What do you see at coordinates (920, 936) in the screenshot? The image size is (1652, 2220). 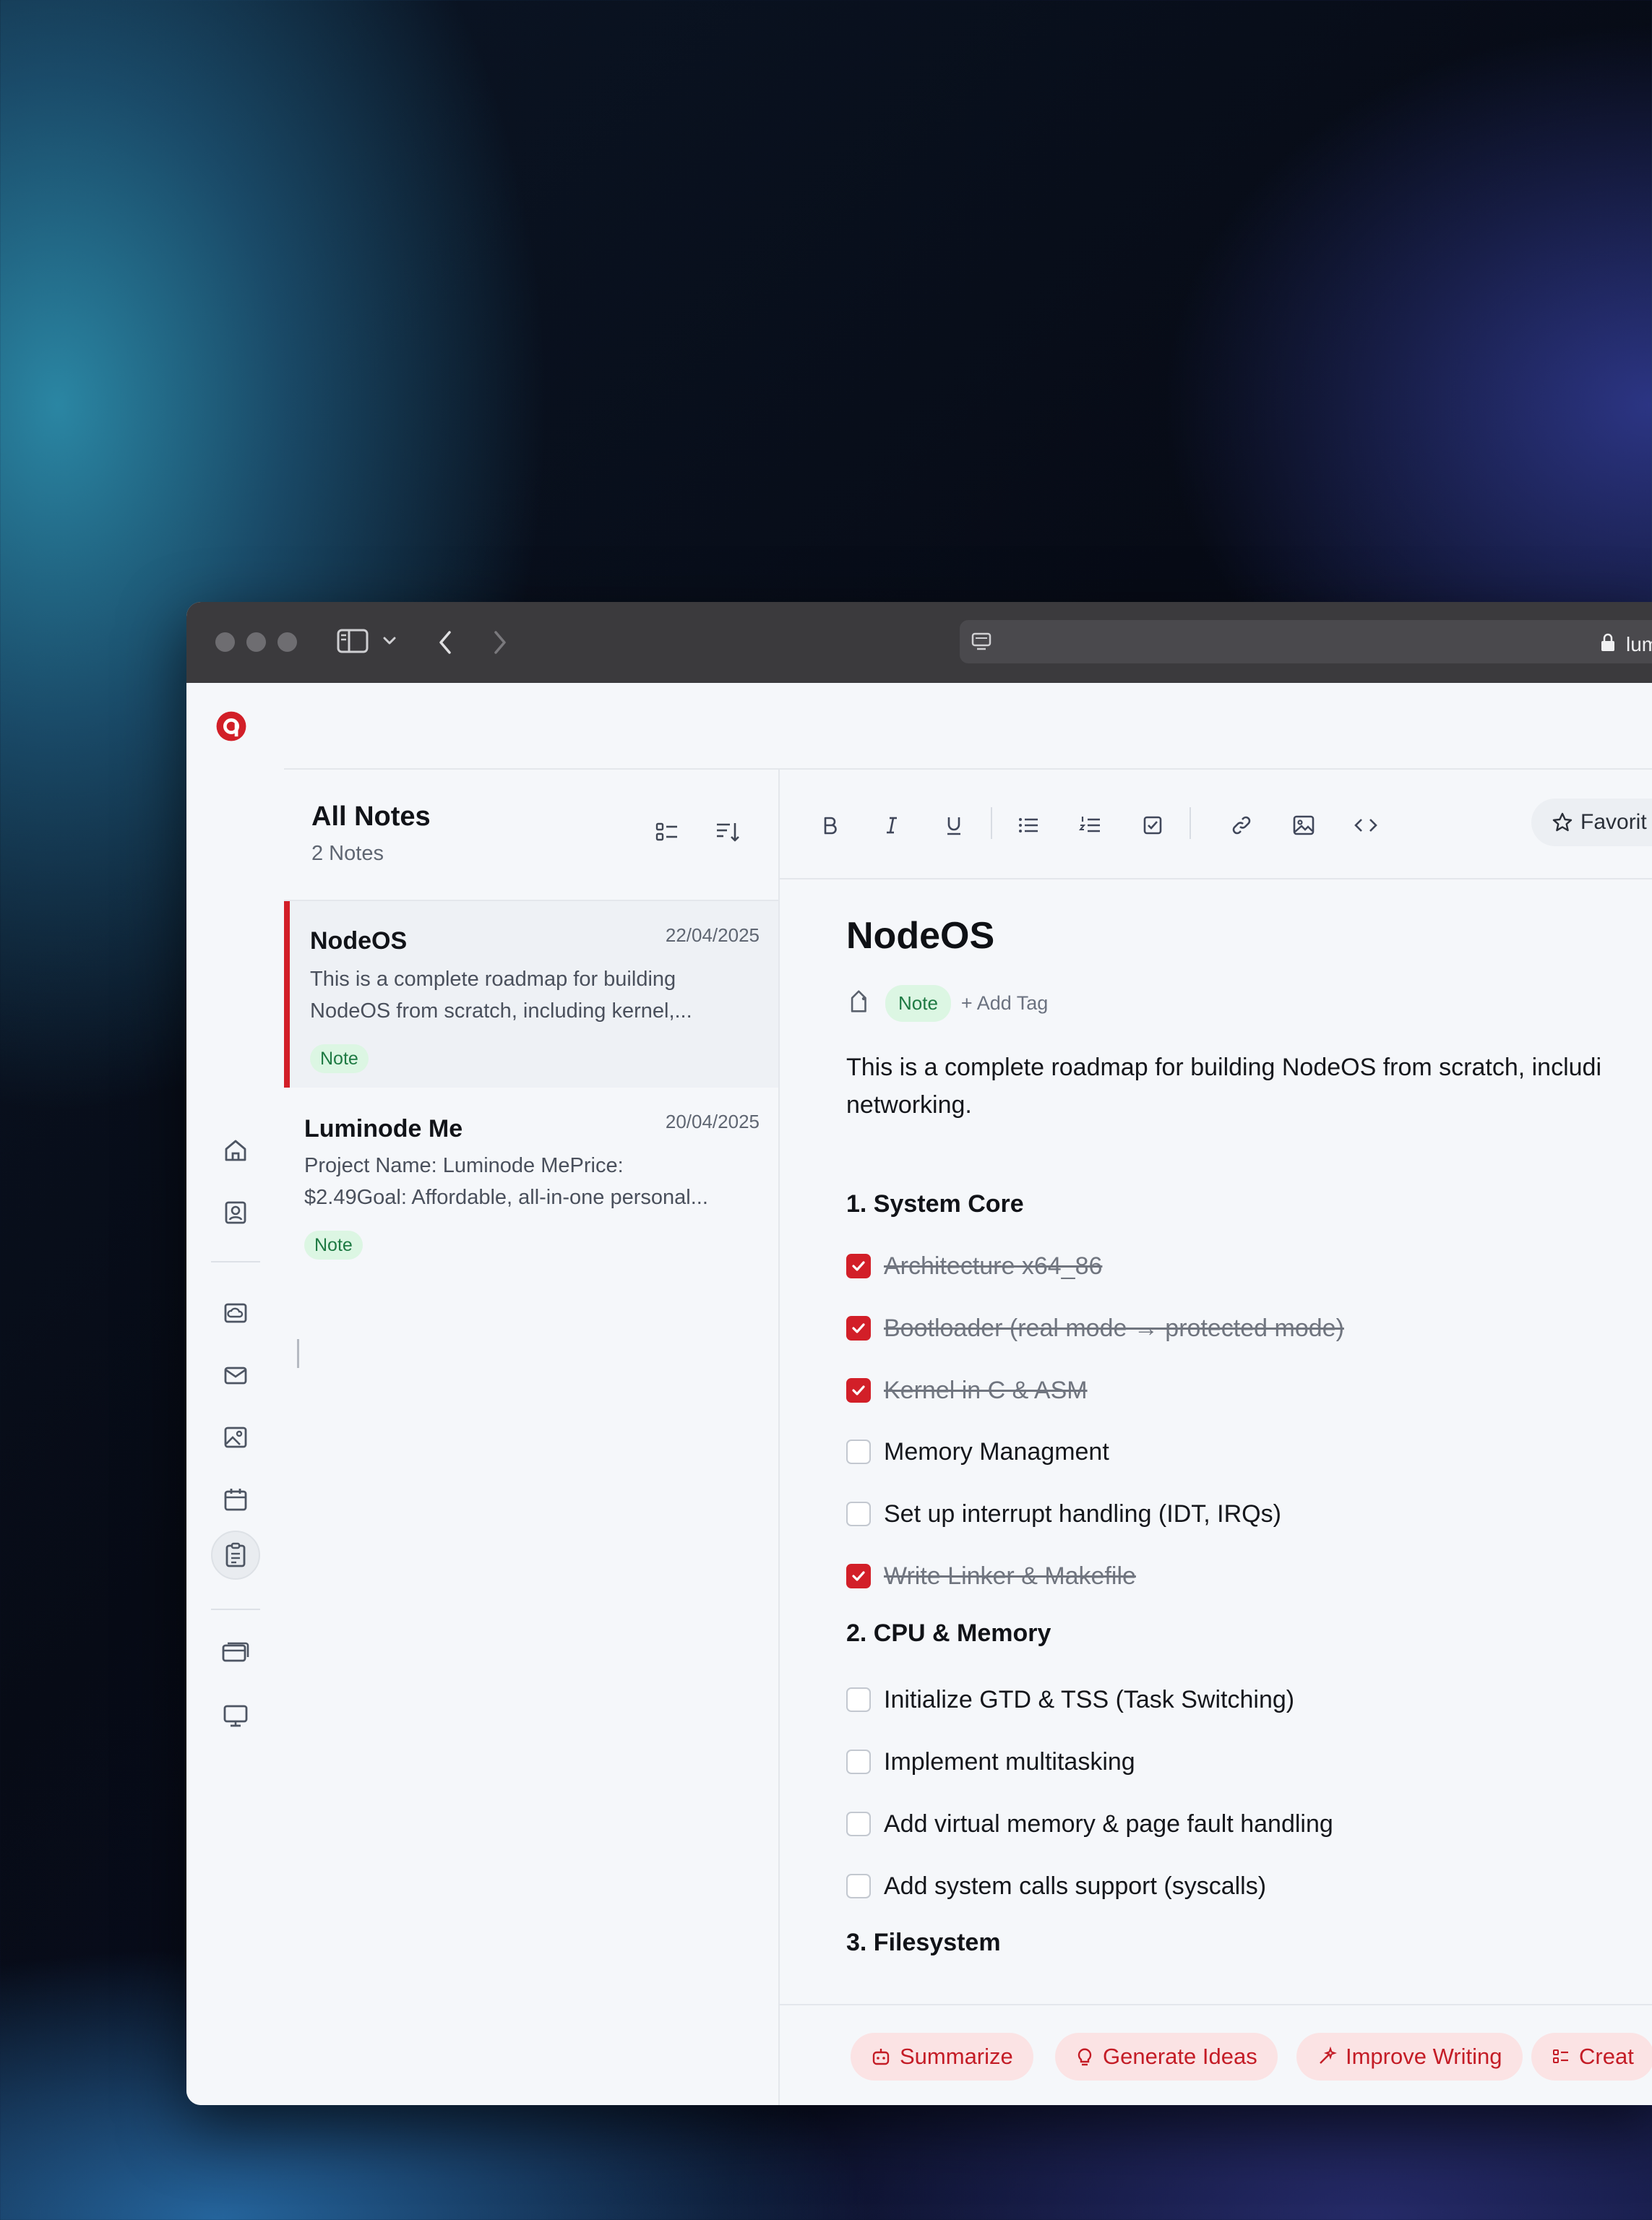 I see `note-title: NodeOS` at bounding box center [920, 936].